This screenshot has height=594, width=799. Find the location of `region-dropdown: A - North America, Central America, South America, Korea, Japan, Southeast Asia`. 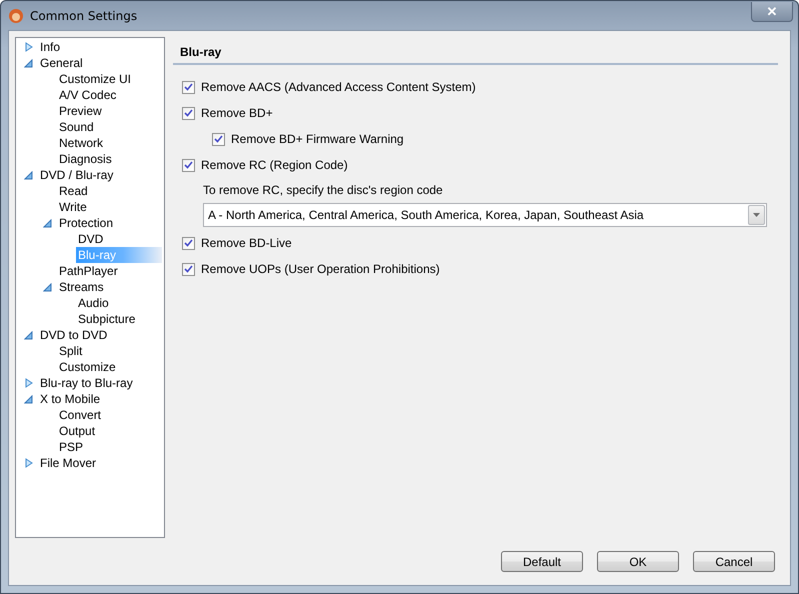

region-dropdown: A - North America, Central America, South America, Korea, Japan, Southeast Asia is located at coordinates (485, 215).